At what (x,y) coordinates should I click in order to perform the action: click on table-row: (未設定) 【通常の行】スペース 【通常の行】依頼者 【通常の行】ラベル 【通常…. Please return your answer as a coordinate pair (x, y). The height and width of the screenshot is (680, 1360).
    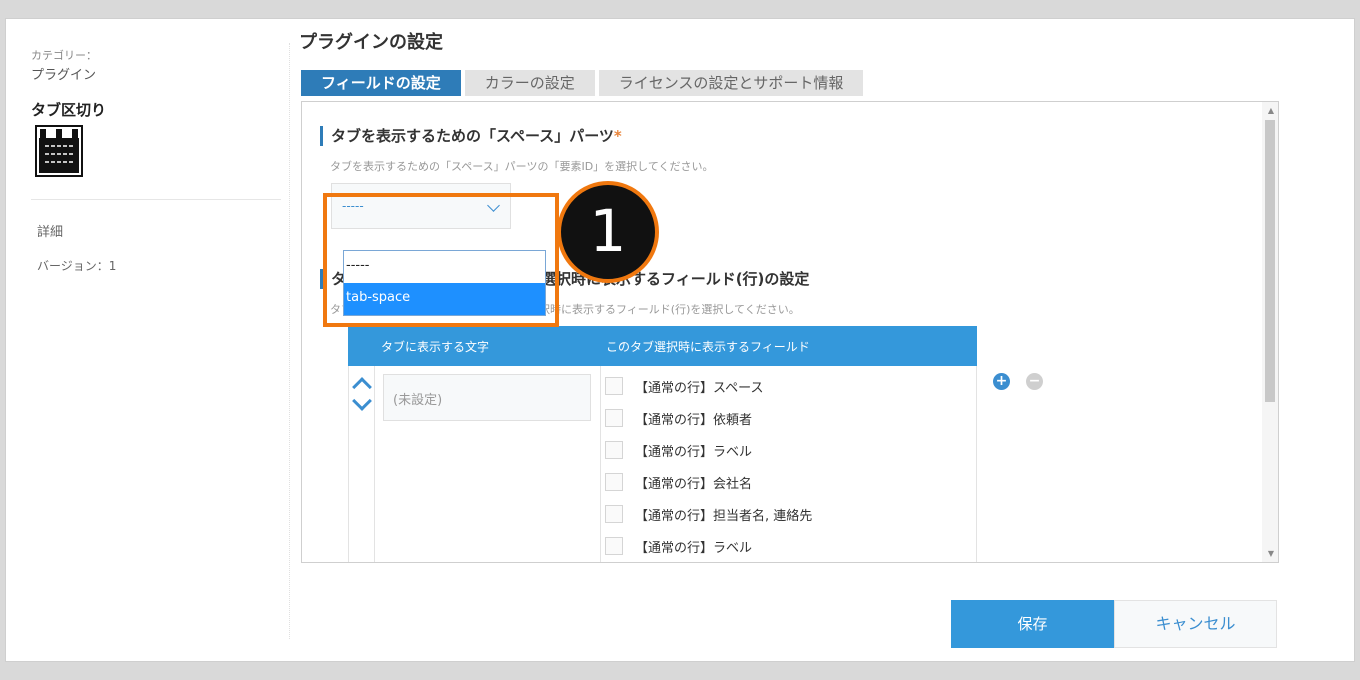
    Looking at the image, I should click on (662, 464).